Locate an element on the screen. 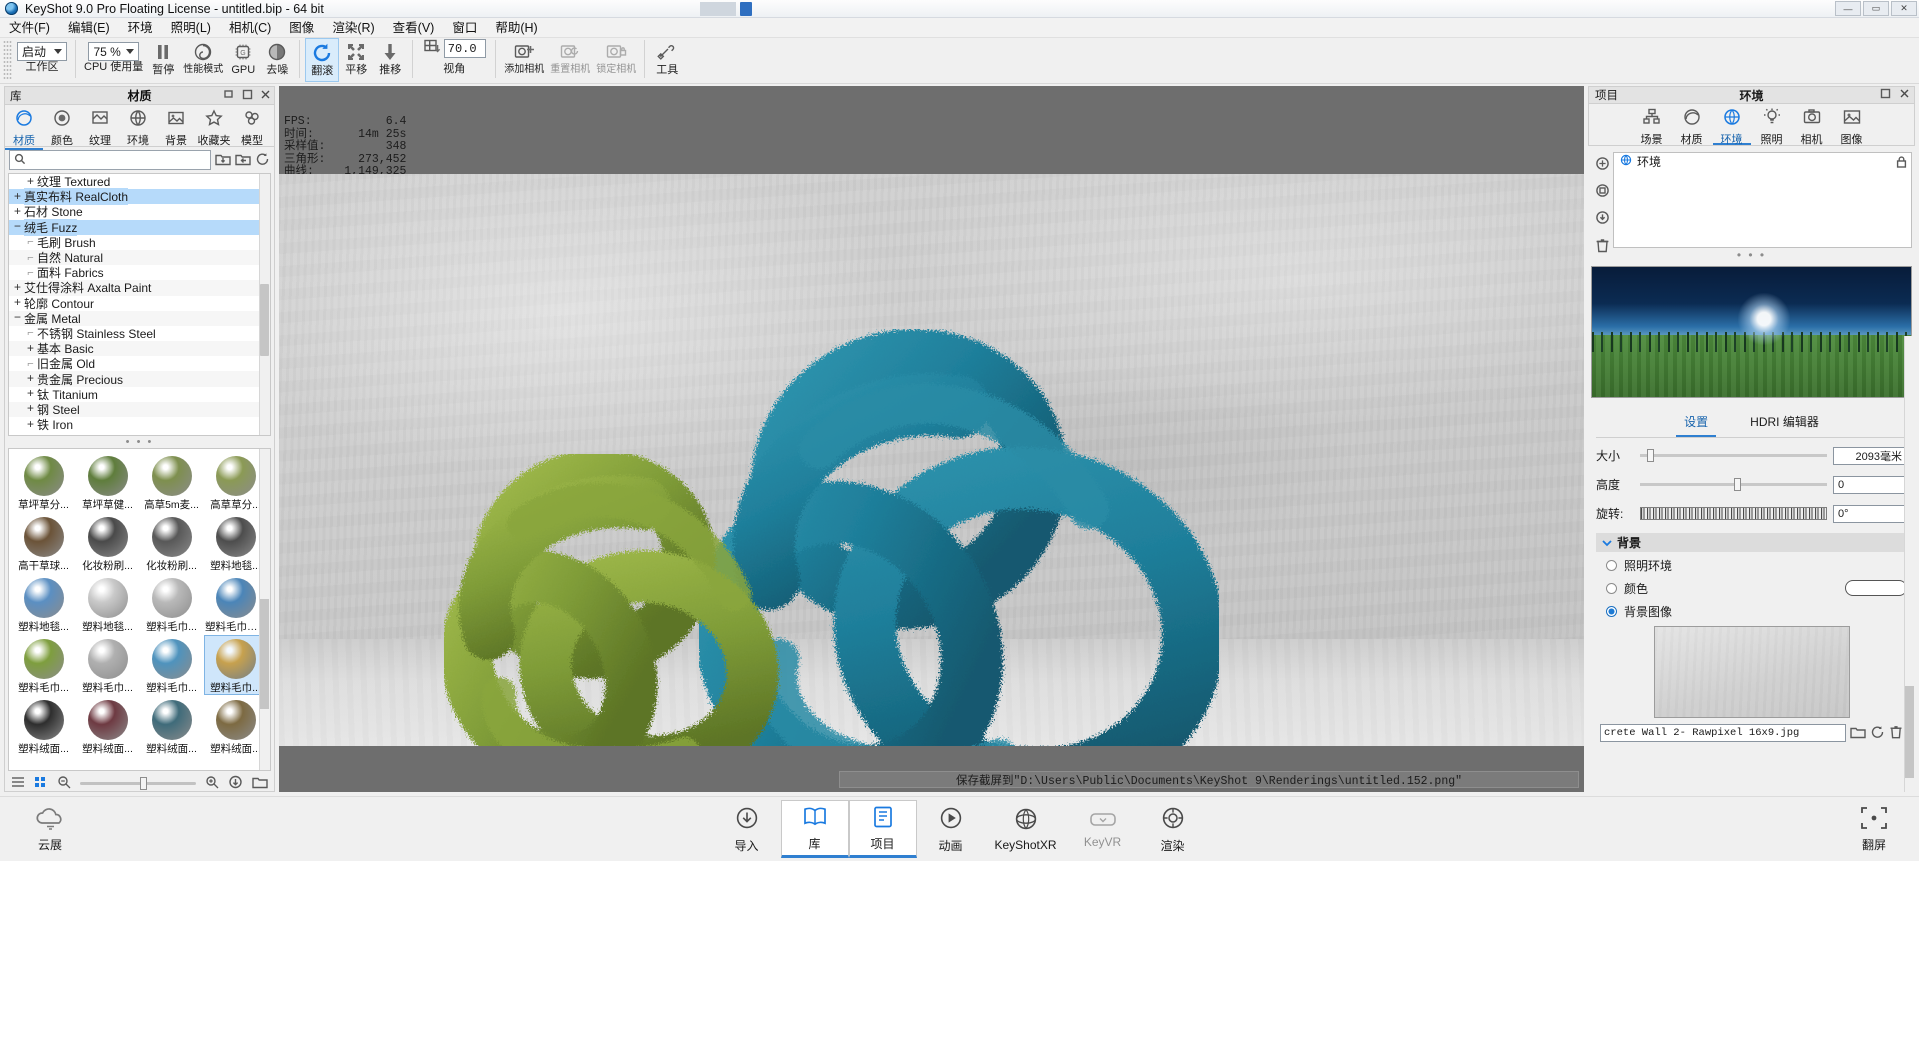  thumbnail-scrollbar is located at coordinates (264, 609).